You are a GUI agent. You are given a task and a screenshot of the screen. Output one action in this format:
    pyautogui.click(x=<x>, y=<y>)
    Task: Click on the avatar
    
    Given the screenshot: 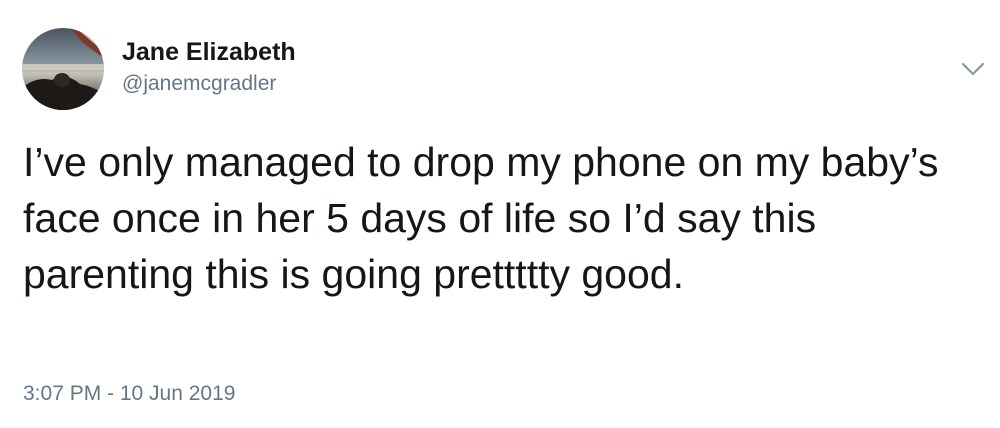 What is the action you would take?
    pyautogui.click(x=63, y=69)
    